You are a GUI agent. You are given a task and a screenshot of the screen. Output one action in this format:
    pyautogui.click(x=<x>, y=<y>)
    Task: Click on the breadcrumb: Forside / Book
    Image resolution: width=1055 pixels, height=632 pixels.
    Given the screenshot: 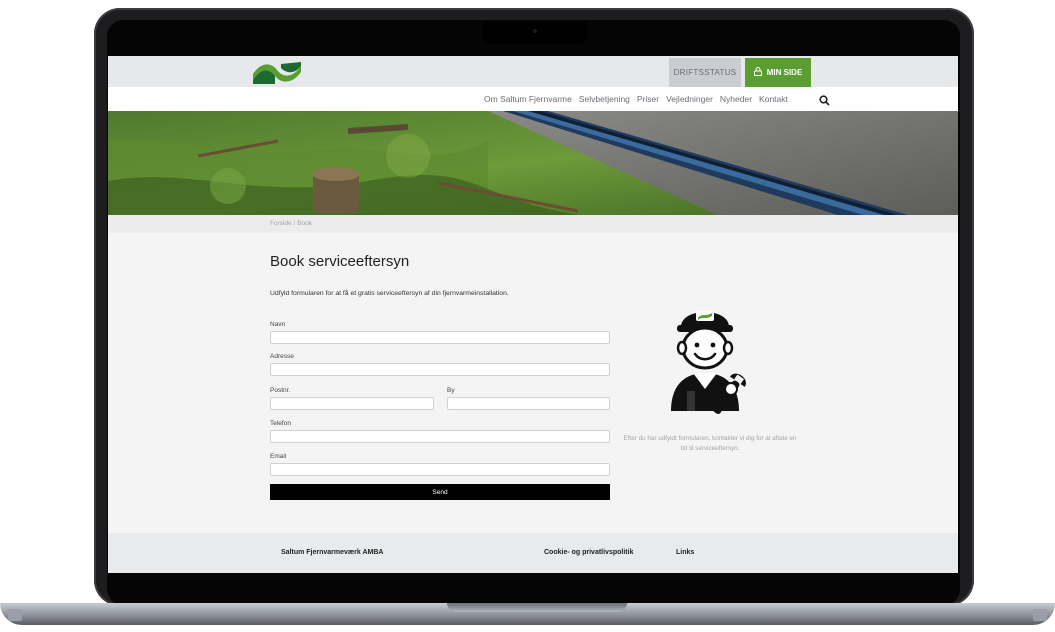 What is the action you would take?
    pyautogui.click(x=533, y=224)
    